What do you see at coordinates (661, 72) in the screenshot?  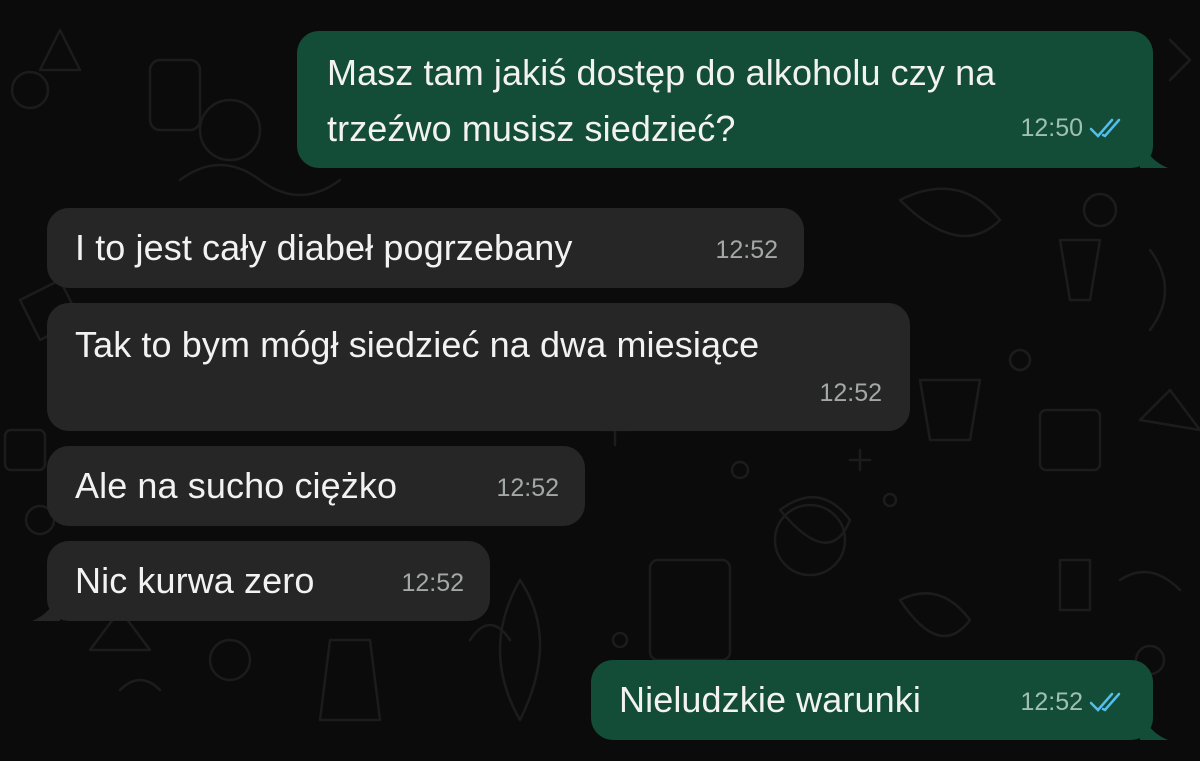 I see `message-text-line: Masz tam jakiś dostęp do alkoholu czy na` at bounding box center [661, 72].